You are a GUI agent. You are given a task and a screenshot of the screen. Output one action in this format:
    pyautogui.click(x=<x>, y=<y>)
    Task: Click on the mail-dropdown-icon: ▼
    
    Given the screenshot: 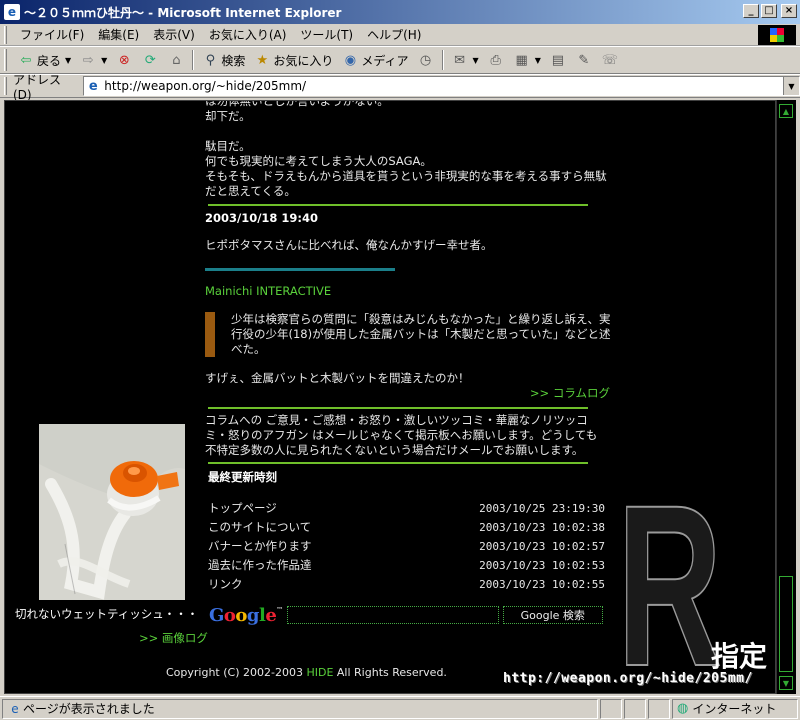 What is the action you would take?
    pyautogui.click(x=476, y=60)
    